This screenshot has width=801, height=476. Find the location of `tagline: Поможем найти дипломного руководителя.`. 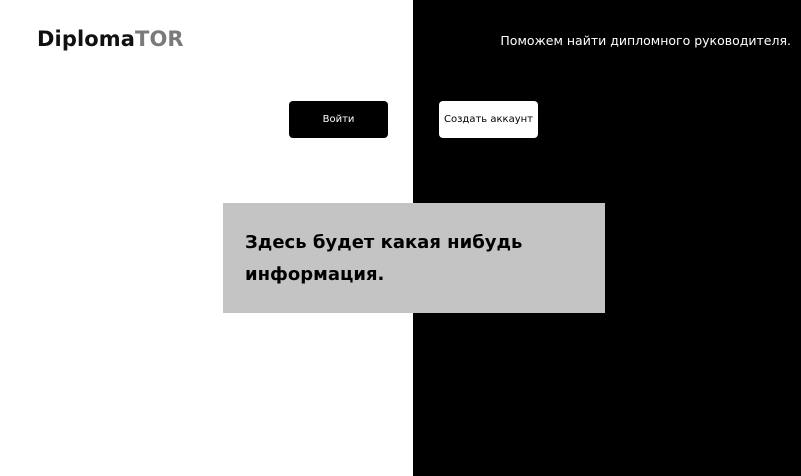

tagline: Поможем найти дипломного руководителя. is located at coordinates (645, 40).